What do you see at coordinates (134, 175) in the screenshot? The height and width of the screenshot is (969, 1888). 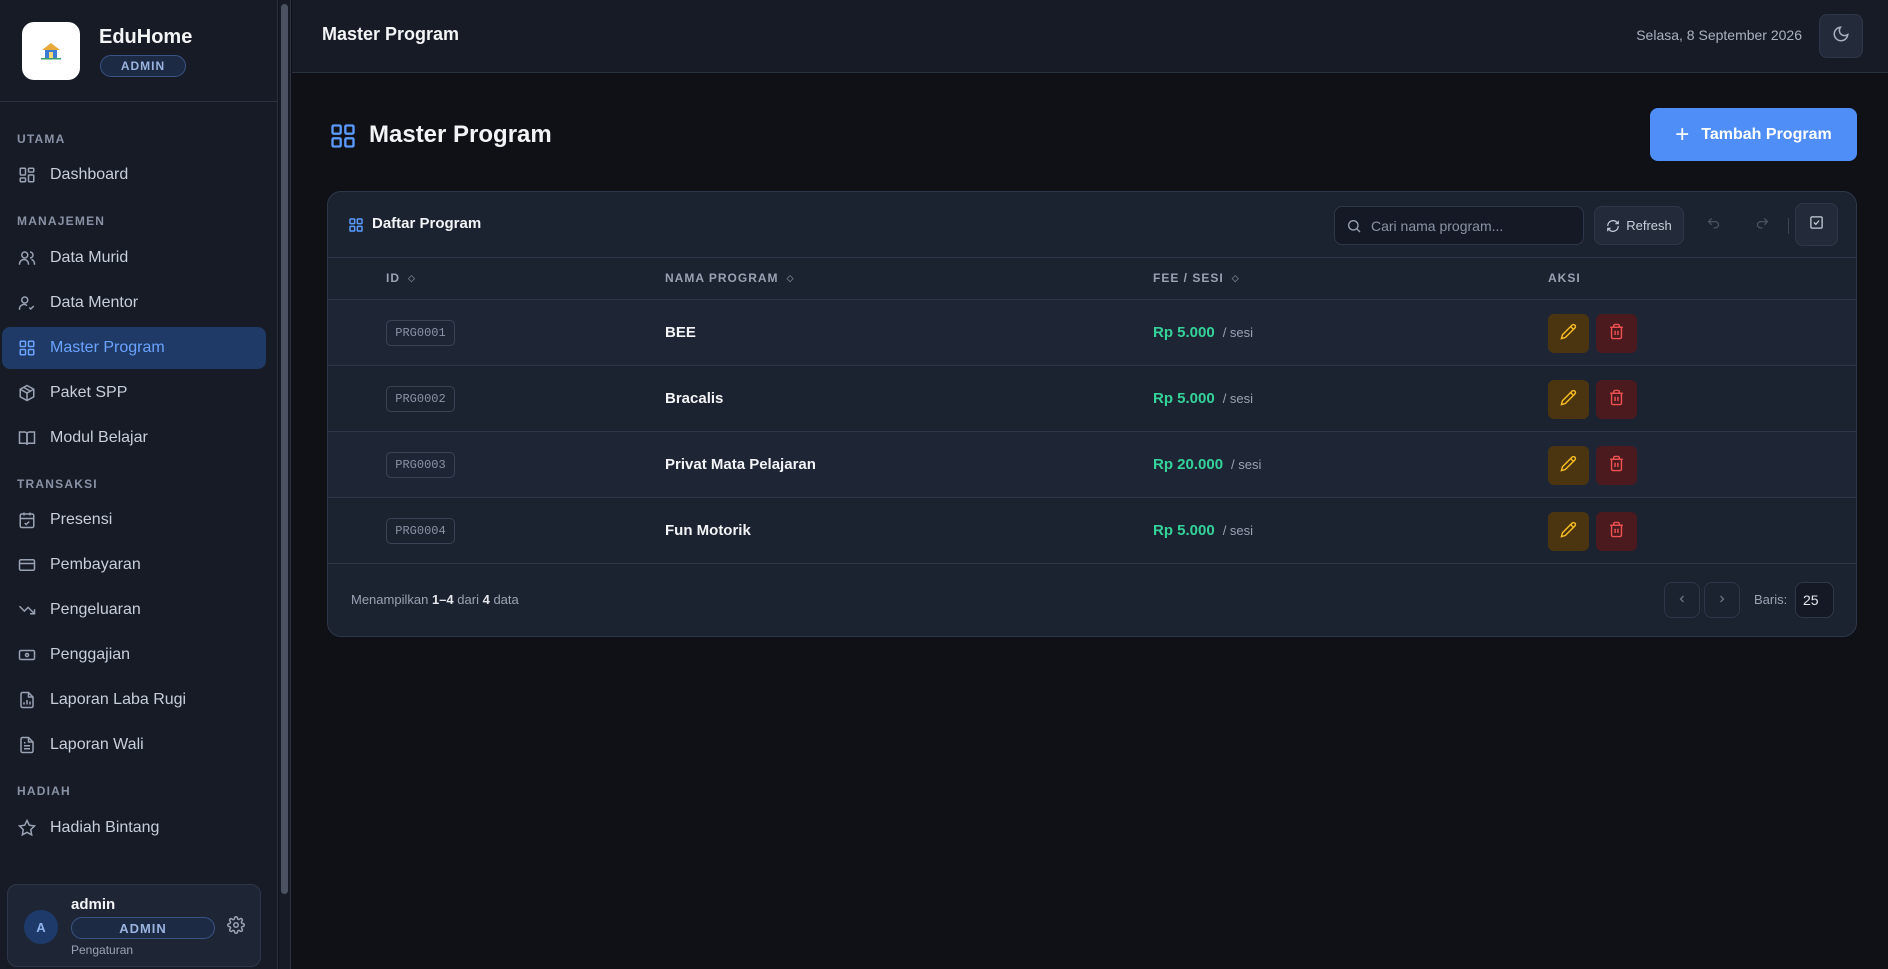 I see `sidebar-item-dashboard: Dashboard` at bounding box center [134, 175].